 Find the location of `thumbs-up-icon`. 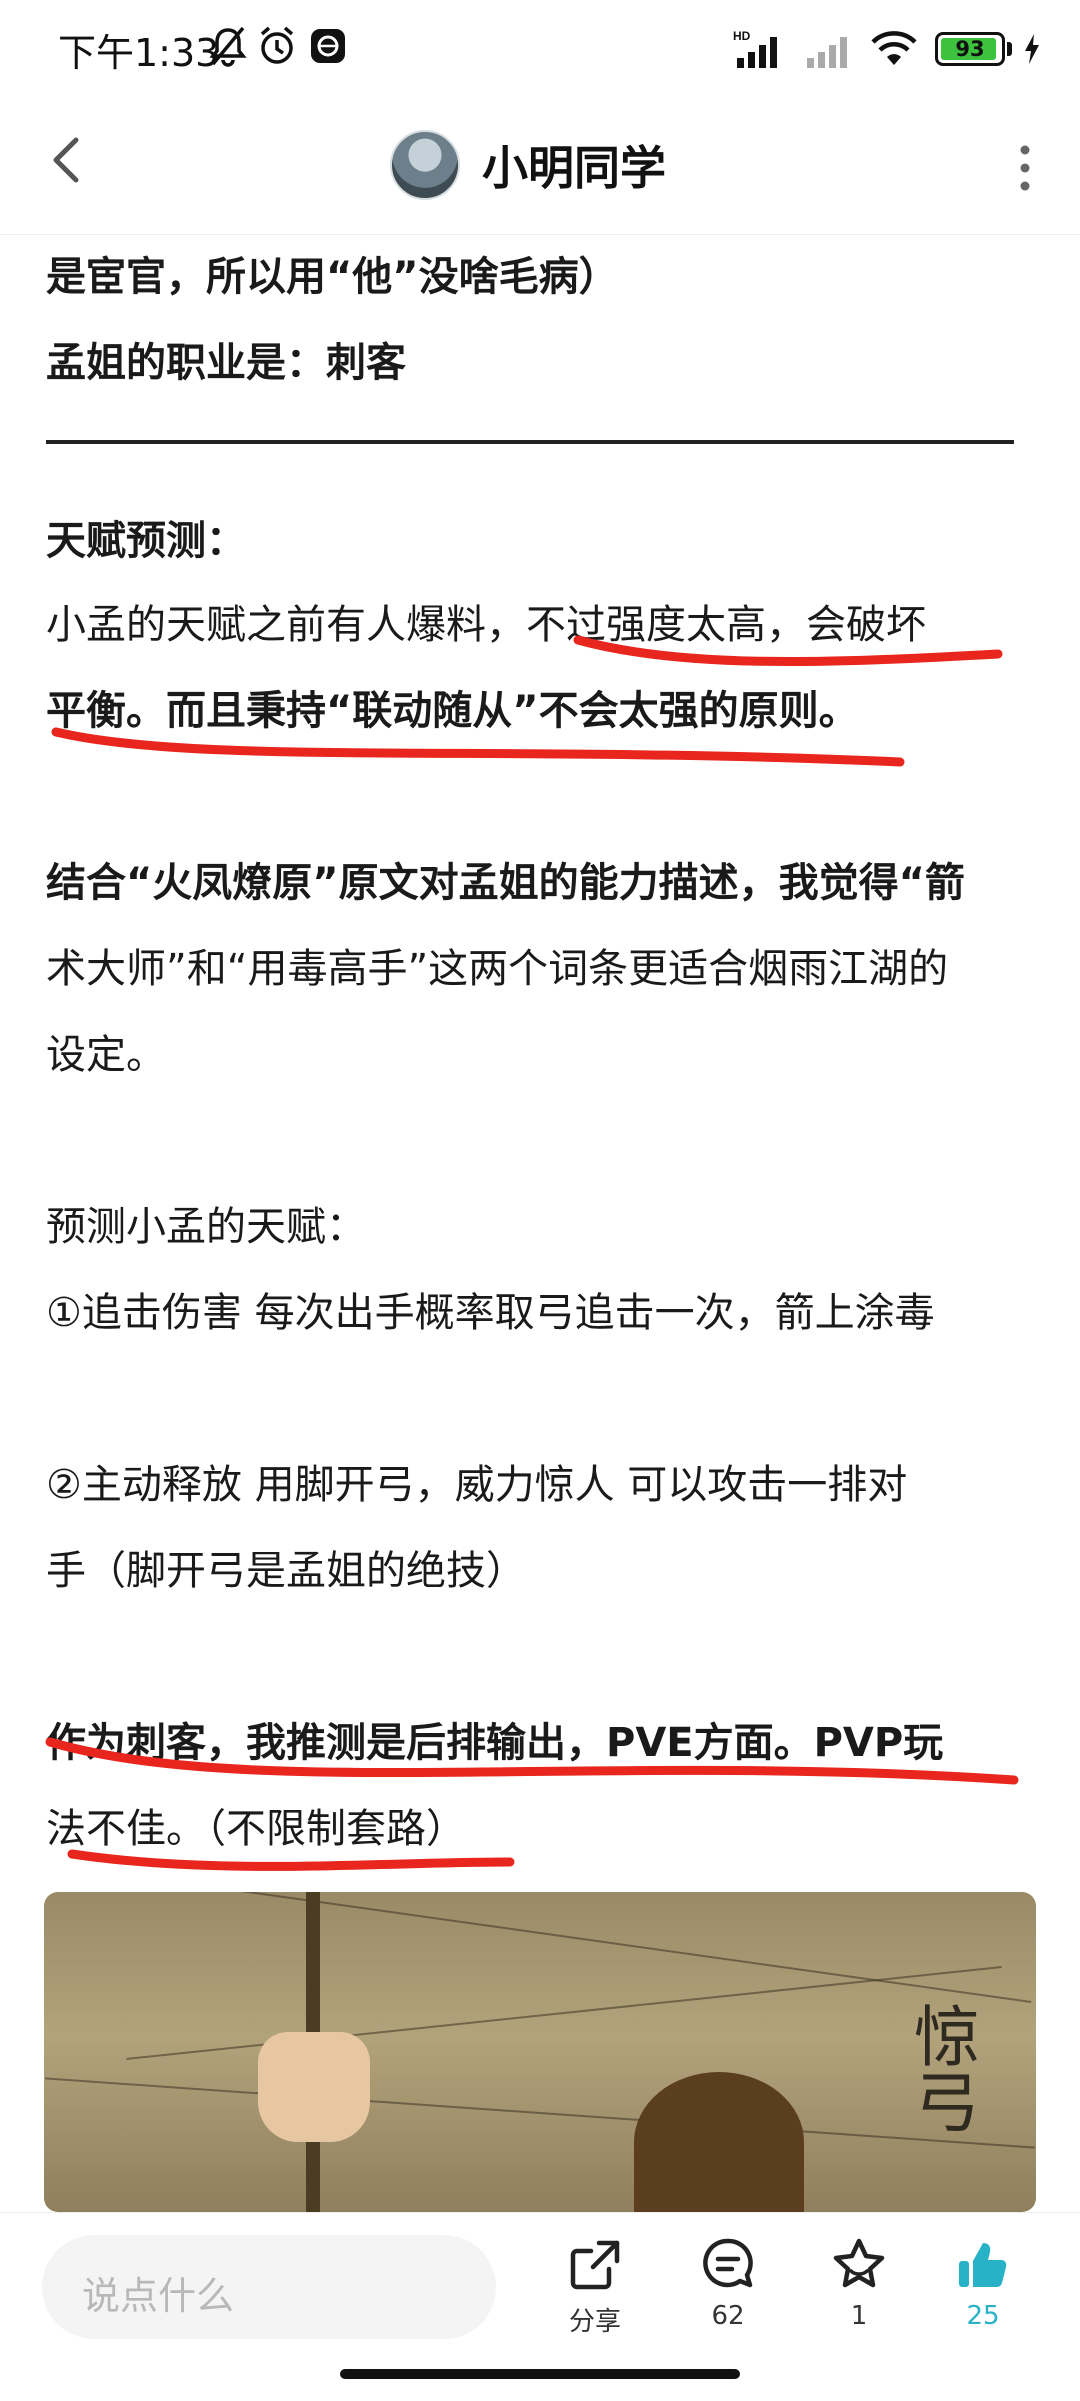

thumbs-up-icon is located at coordinates (983, 2265).